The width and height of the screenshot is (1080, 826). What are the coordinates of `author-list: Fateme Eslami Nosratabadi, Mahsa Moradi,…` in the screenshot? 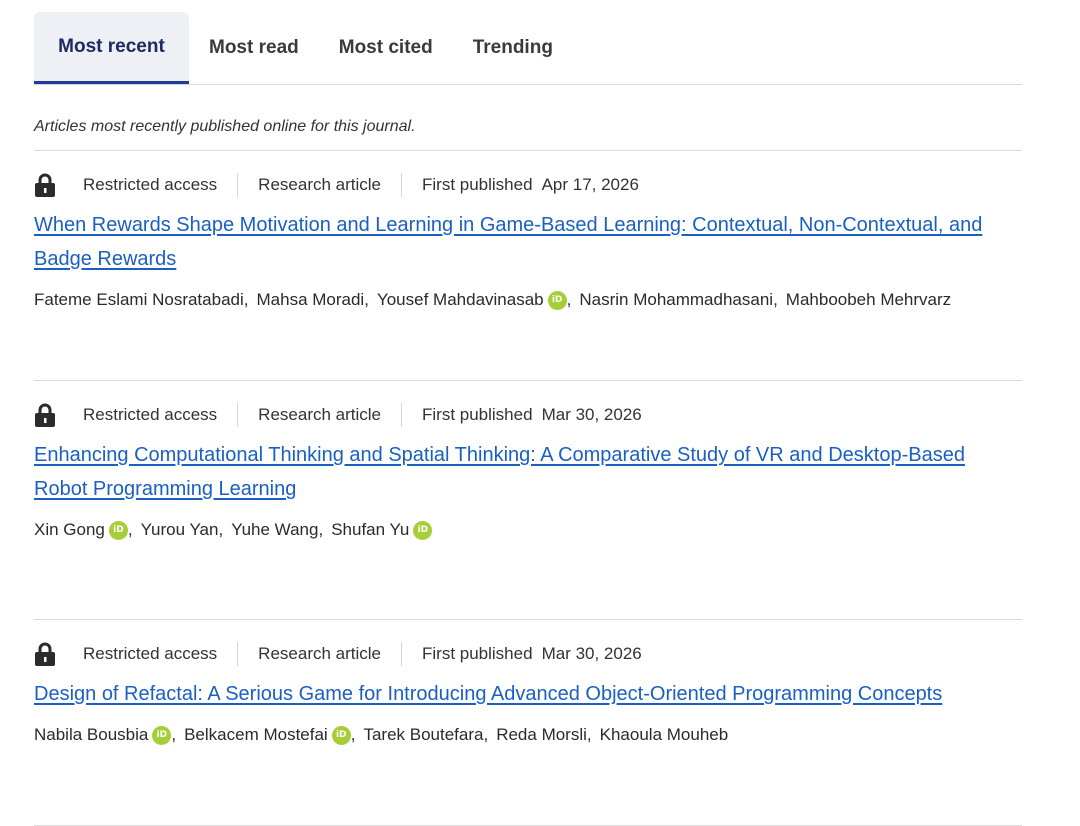 It's located at (493, 300).